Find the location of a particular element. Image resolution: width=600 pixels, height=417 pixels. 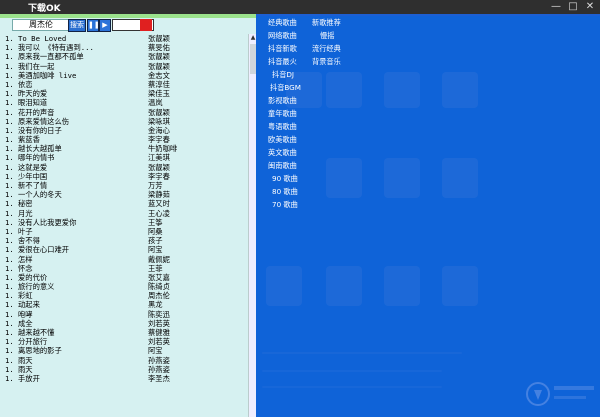

song-row: 1. 原来我一直都不孤单 张靓颖 is located at coordinates (124, 56).